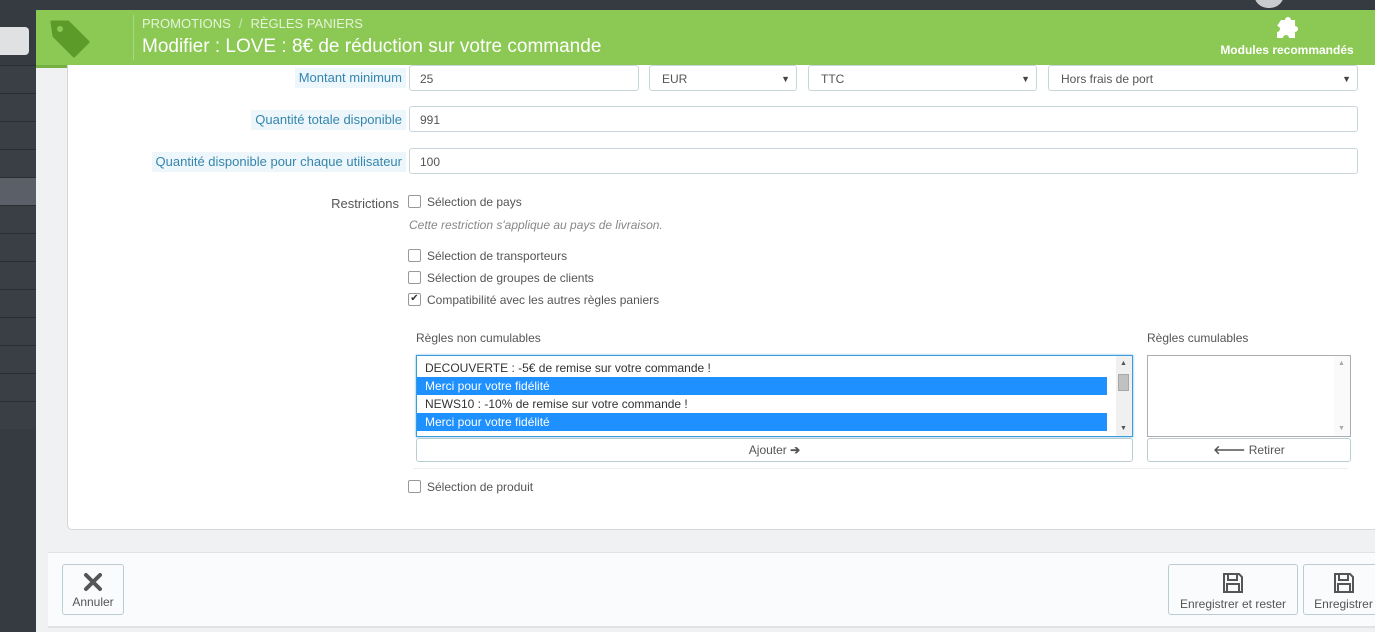 This screenshot has height=632, width=1375. Describe the element at coordinates (1233, 604) in the screenshot. I see `save-and-stay-label: Enregistrer et rester` at that location.